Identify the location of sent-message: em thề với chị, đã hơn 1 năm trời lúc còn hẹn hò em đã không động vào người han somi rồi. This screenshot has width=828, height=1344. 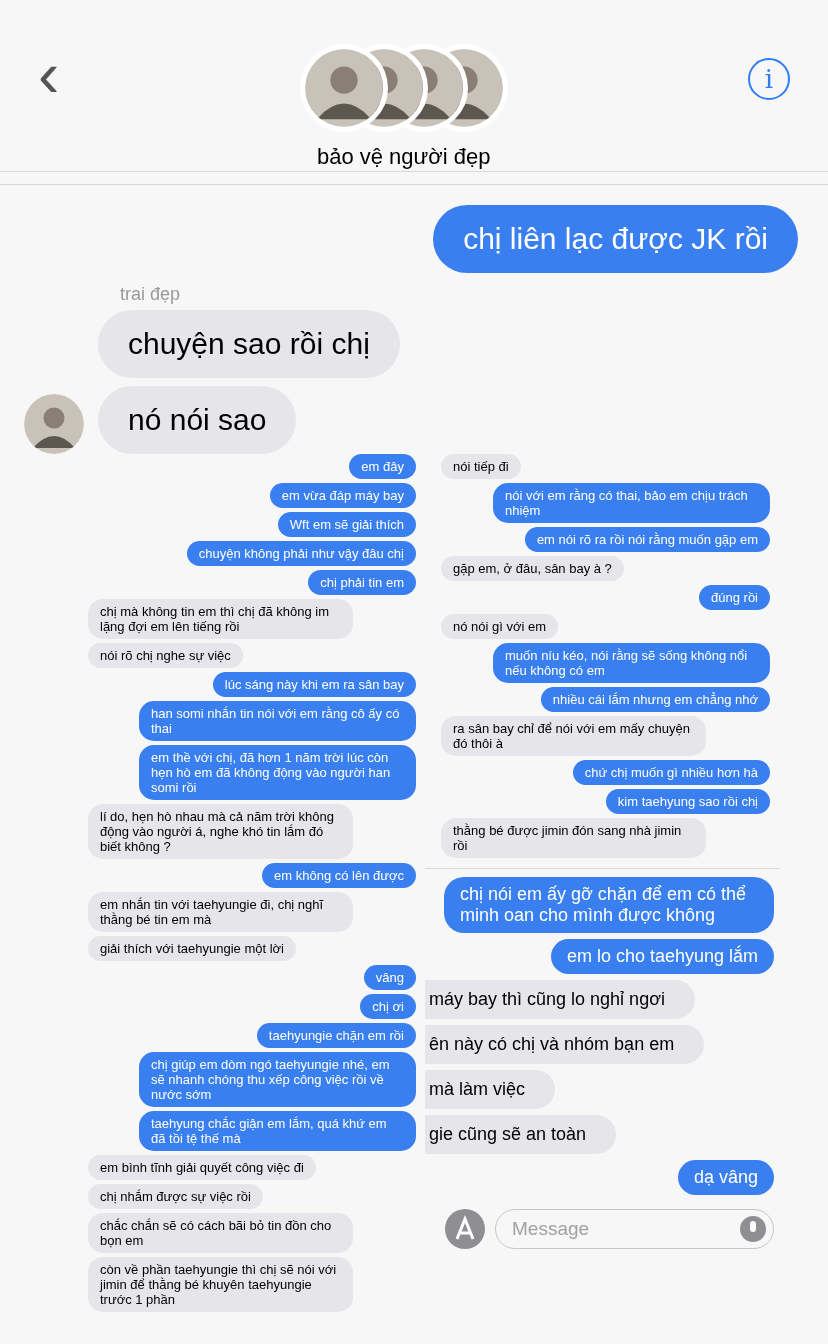
(277, 772).